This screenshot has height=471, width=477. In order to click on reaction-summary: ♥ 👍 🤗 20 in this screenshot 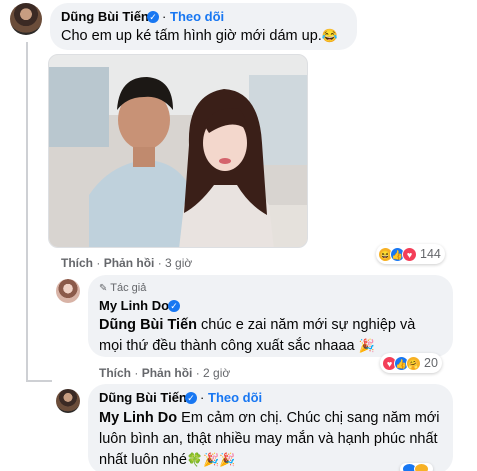, I will do `click(411, 363)`.